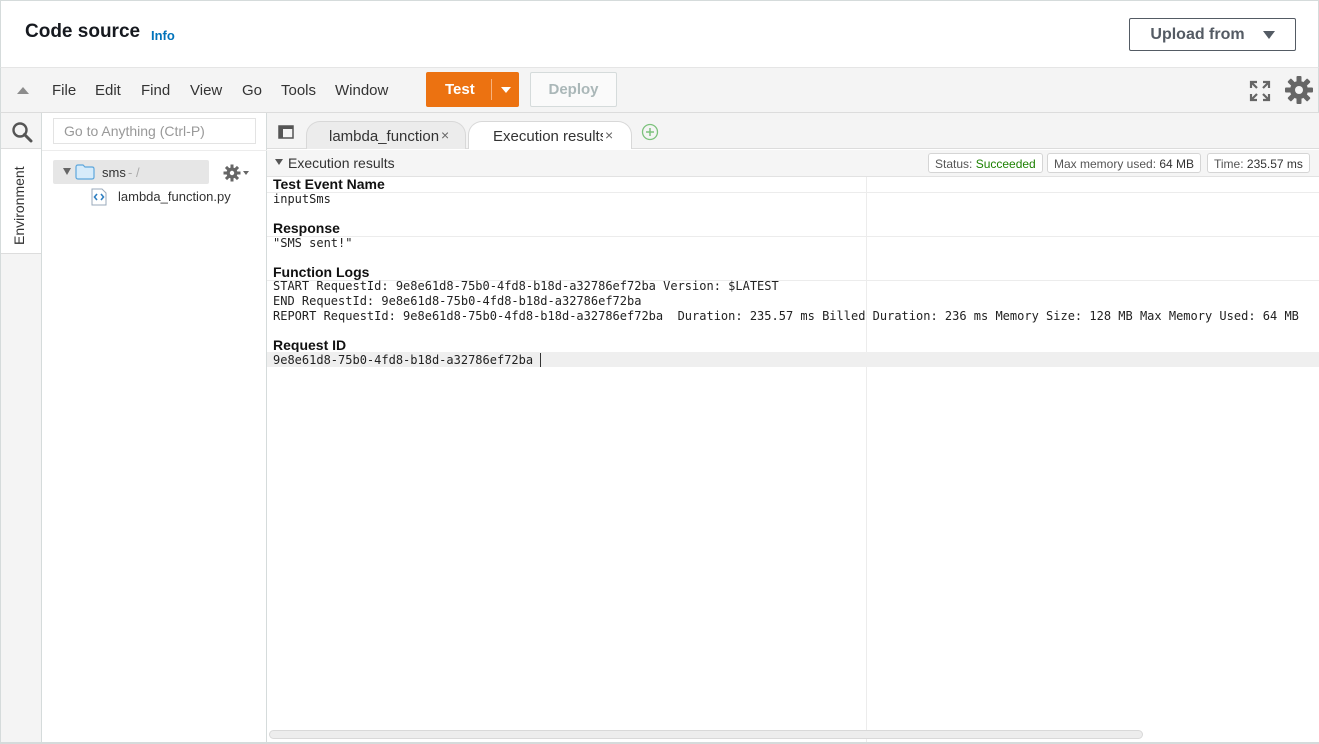 Image resolution: width=1319 pixels, height=744 pixels. Describe the element at coordinates (19, 205) in the screenshot. I see `environment-label: Environment` at that location.